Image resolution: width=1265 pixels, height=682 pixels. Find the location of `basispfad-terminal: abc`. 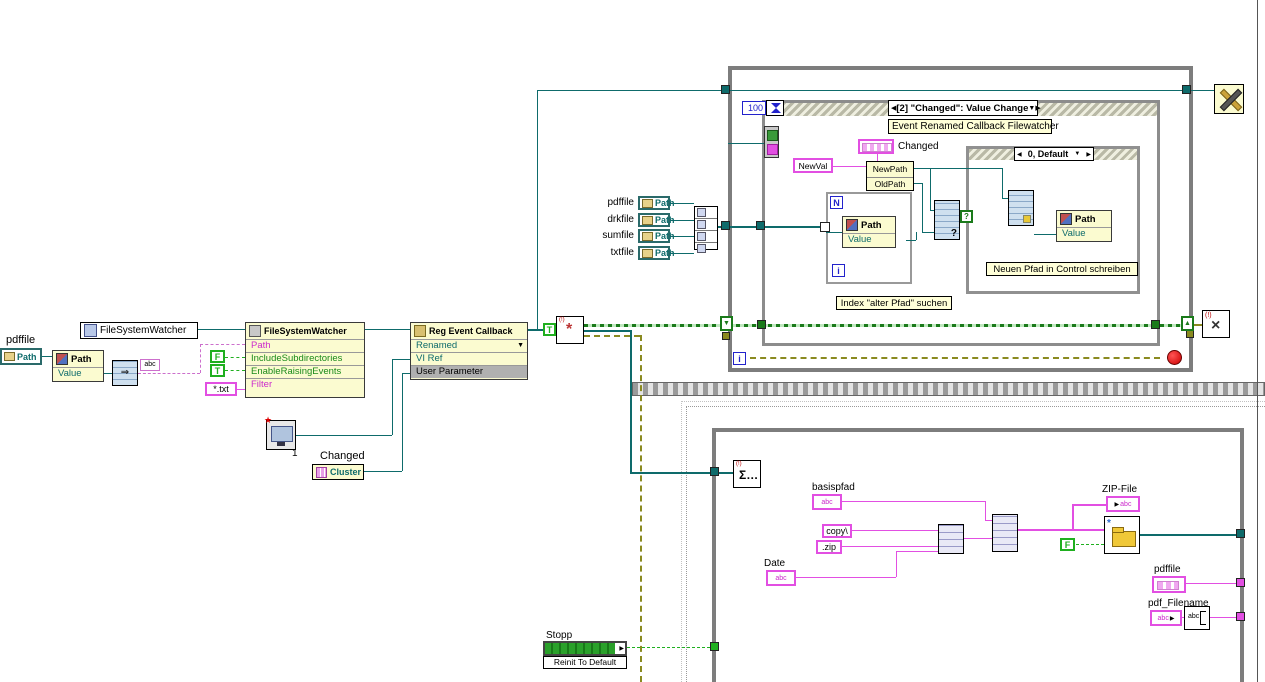

basispfad-terminal: abc is located at coordinates (827, 502).